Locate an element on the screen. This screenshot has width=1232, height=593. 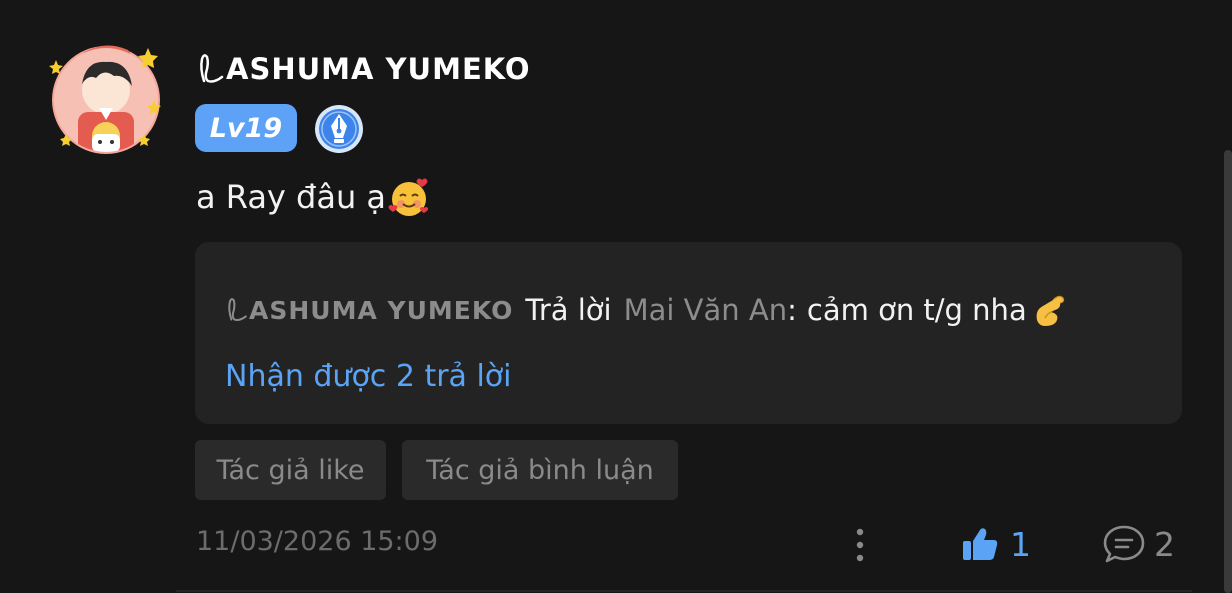
comment-body: a Ray đâu ạ is located at coordinates (291, 197).